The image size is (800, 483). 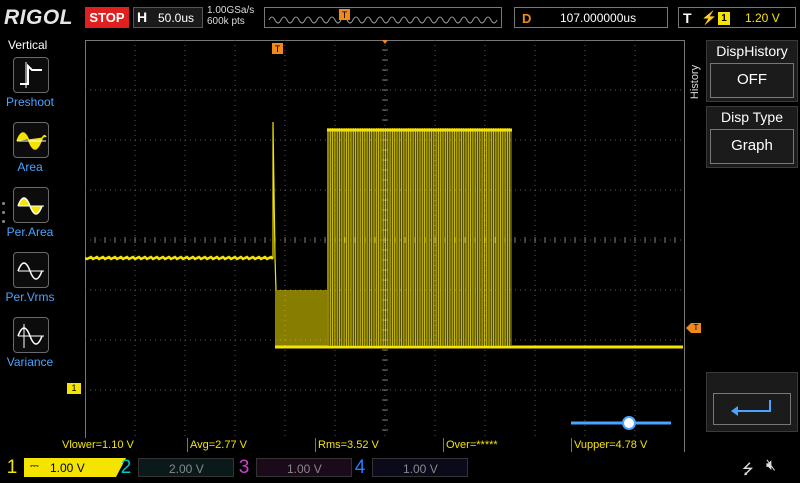 What do you see at coordinates (30, 362) in the screenshot?
I see `menu-item-label: Variance` at bounding box center [30, 362].